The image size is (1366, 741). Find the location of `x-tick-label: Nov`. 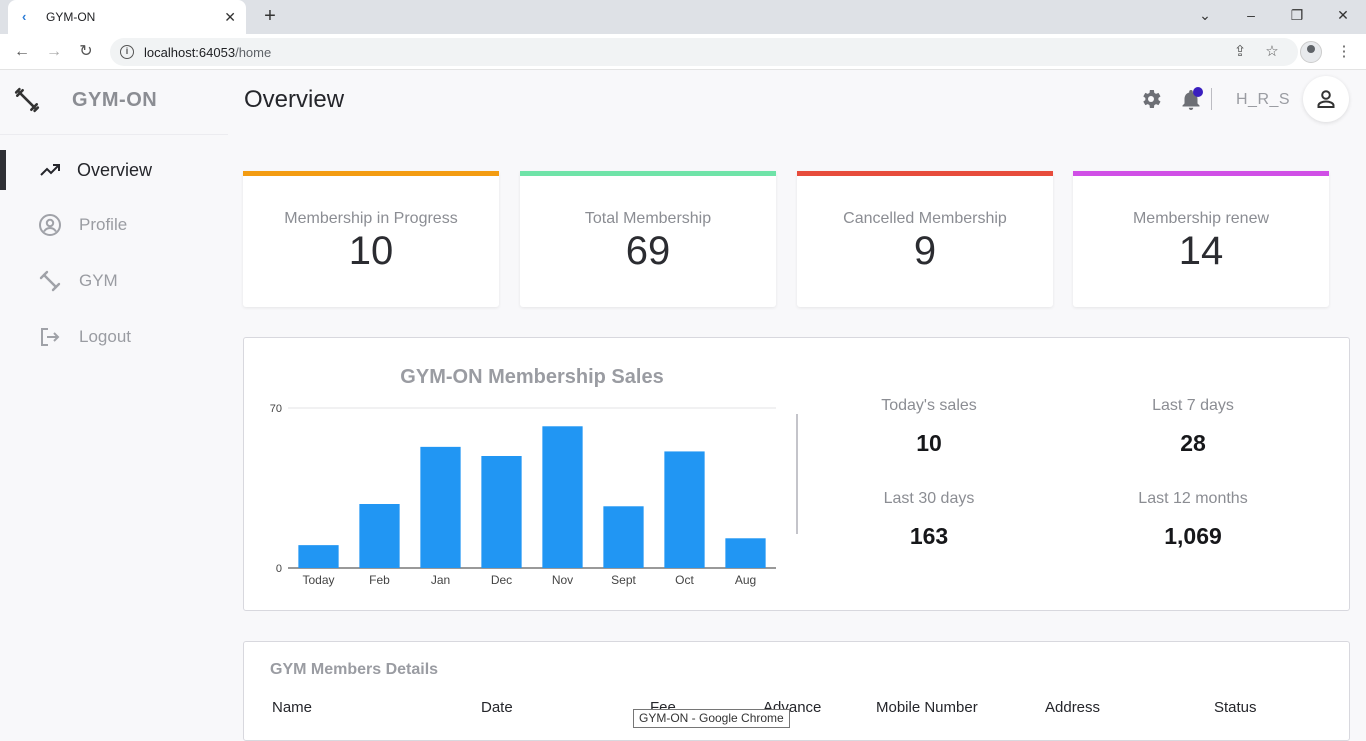

x-tick-label: Nov is located at coordinates (562, 580).